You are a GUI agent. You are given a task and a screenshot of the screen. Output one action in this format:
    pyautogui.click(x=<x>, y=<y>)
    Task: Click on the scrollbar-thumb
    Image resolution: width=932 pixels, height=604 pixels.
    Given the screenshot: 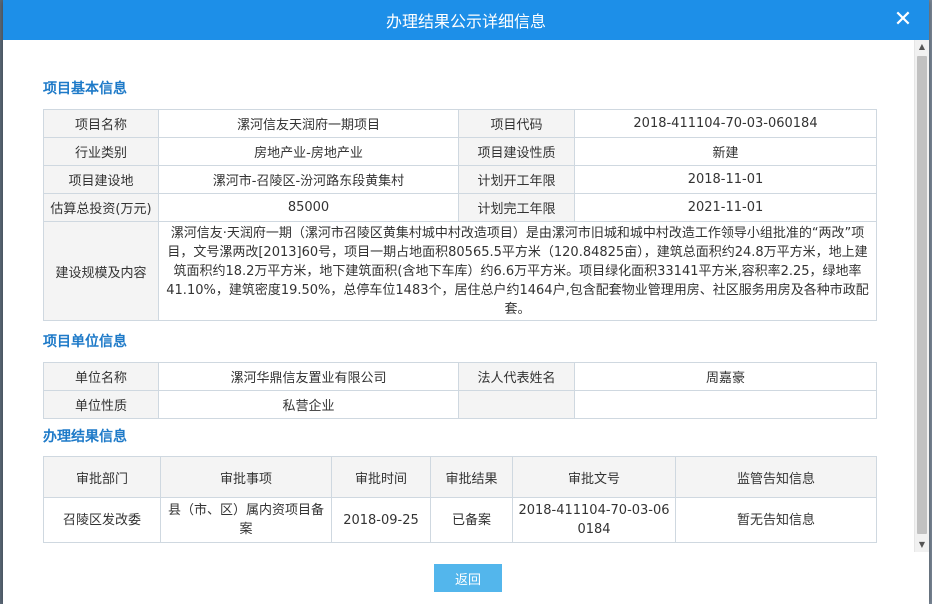 What is the action you would take?
    pyautogui.click(x=922, y=295)
    